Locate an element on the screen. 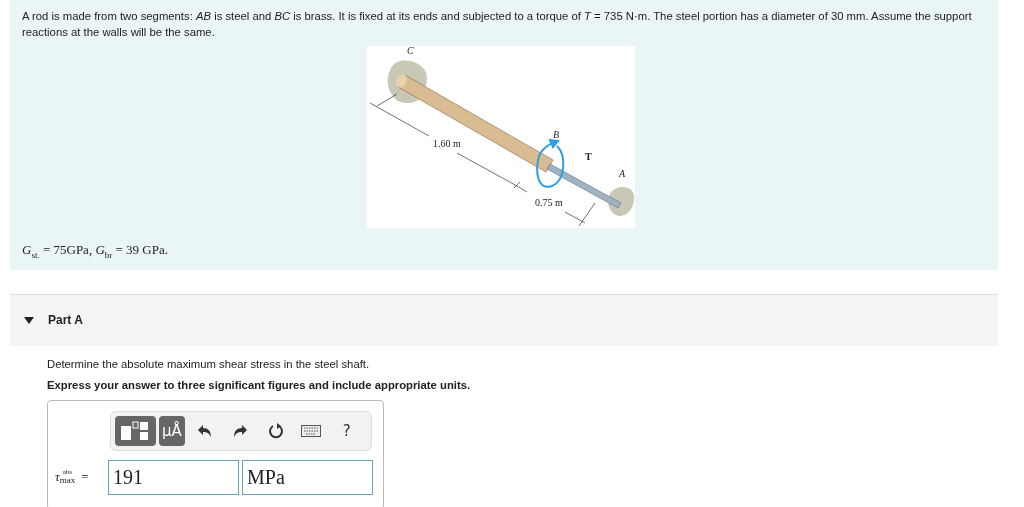 The height and width of the screenshot is (507, 1024). question-text: Determine the absolute maximum shear stress in the steel shaft. is located at coordinates (209, 363).